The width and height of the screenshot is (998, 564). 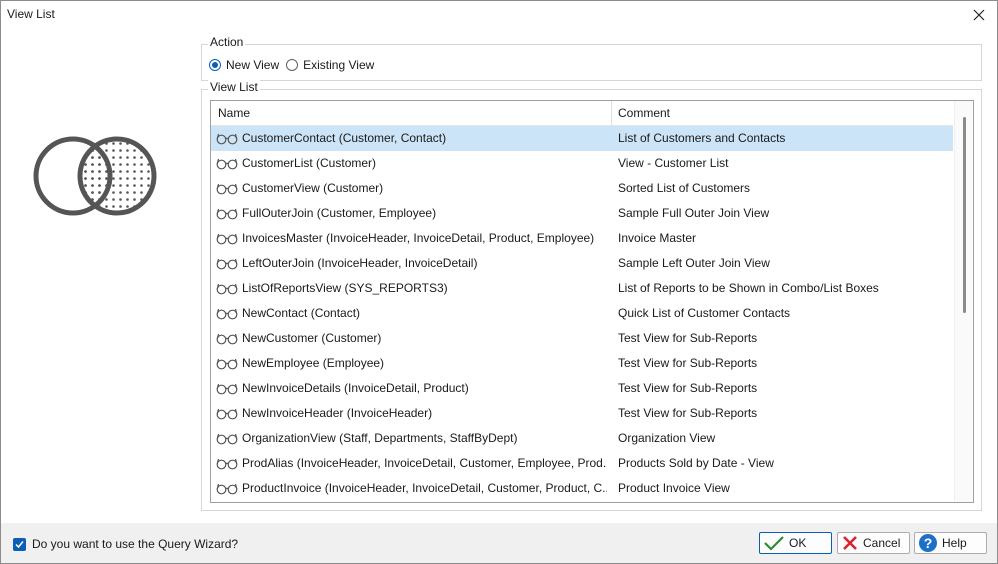 I want to click on radio-unchecked-icon, so click(x=292, y=65).